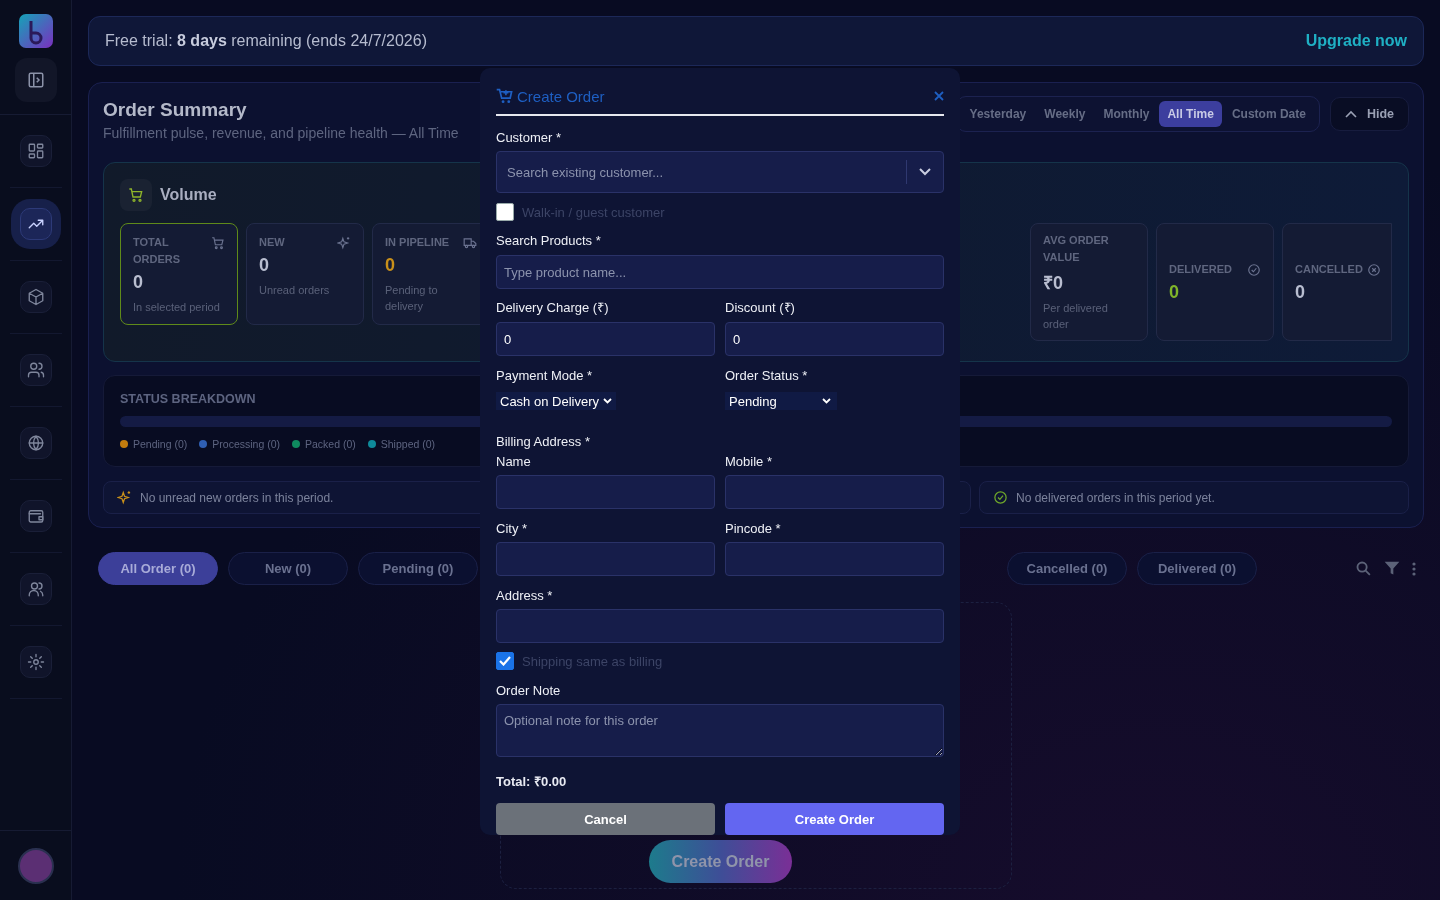 The image size is (1440, 900). What do you see at coordinates (35, 662) in the screenshot?
I see `nav-gear-icon` at bounding box center [35, 662].